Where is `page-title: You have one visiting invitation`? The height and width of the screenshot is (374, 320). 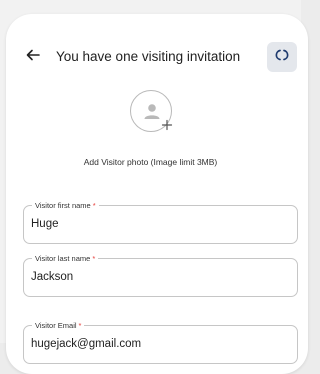
page-title: You have one visiting invitation is located at coordinates (148, 56).